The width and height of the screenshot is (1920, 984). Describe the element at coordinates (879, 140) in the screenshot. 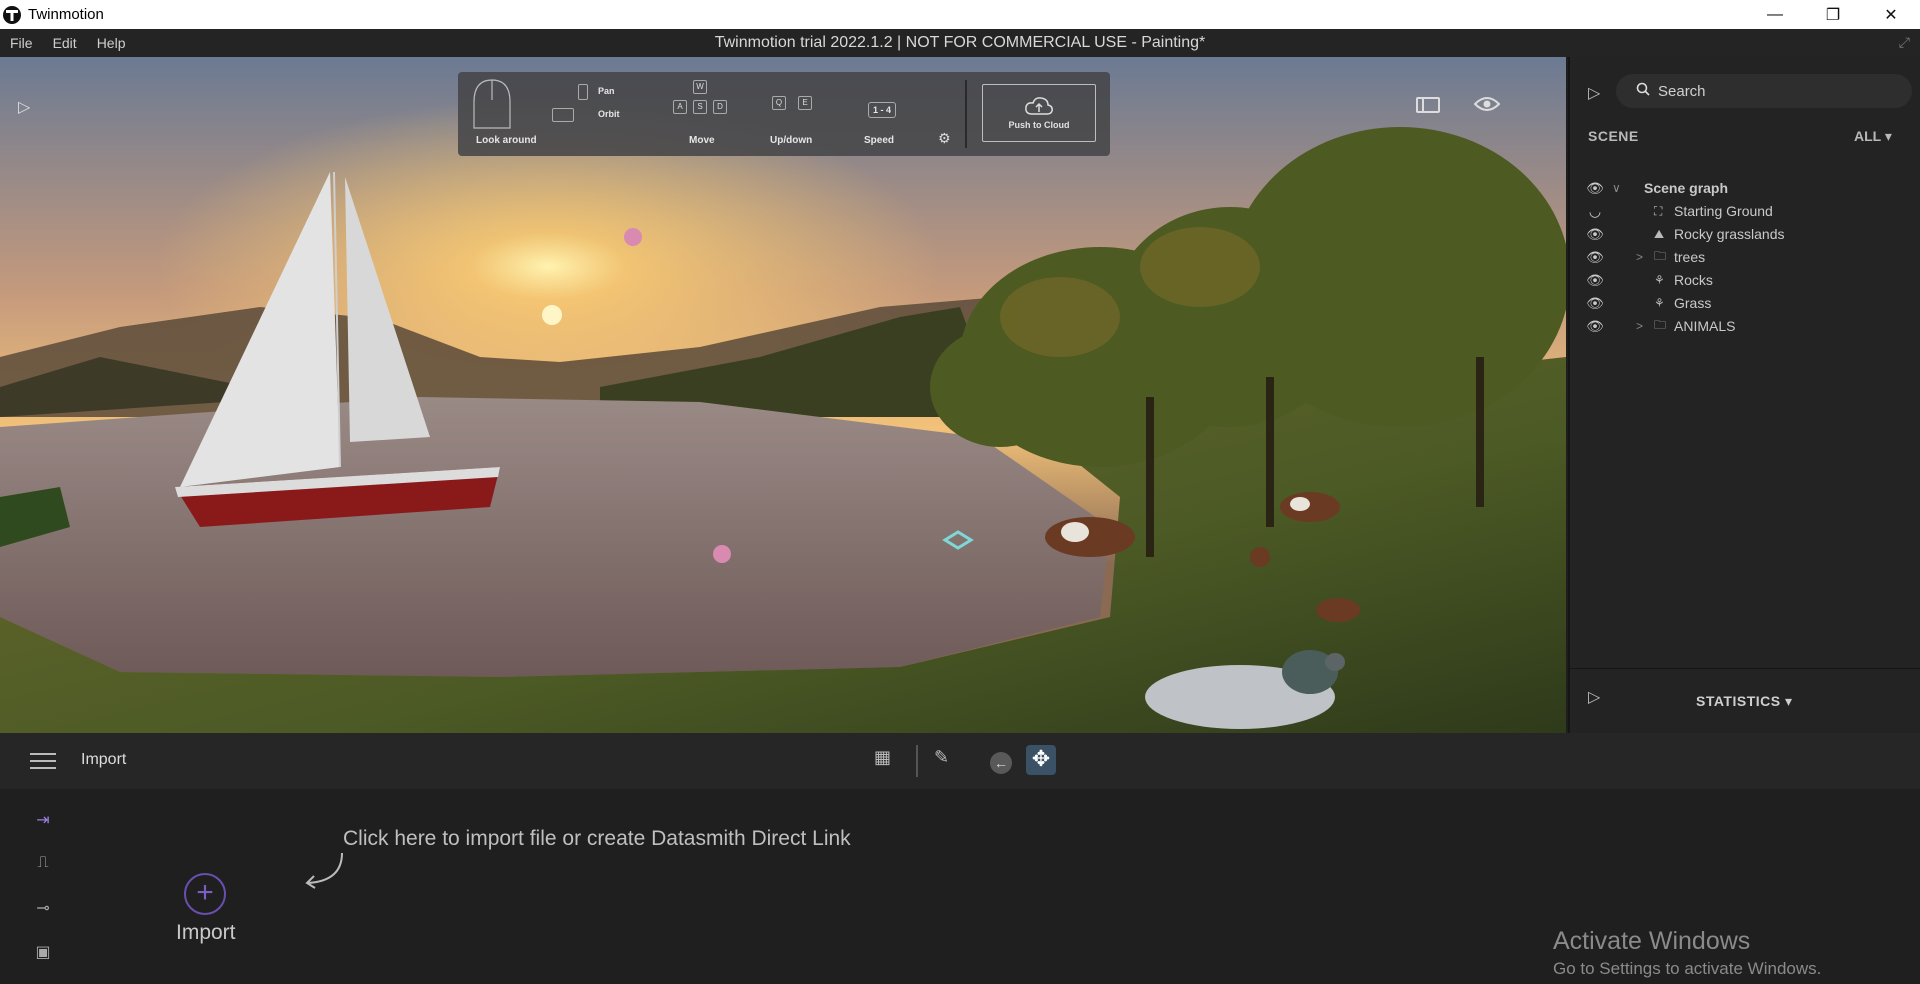

I see `speed-label: Speed` at that location.